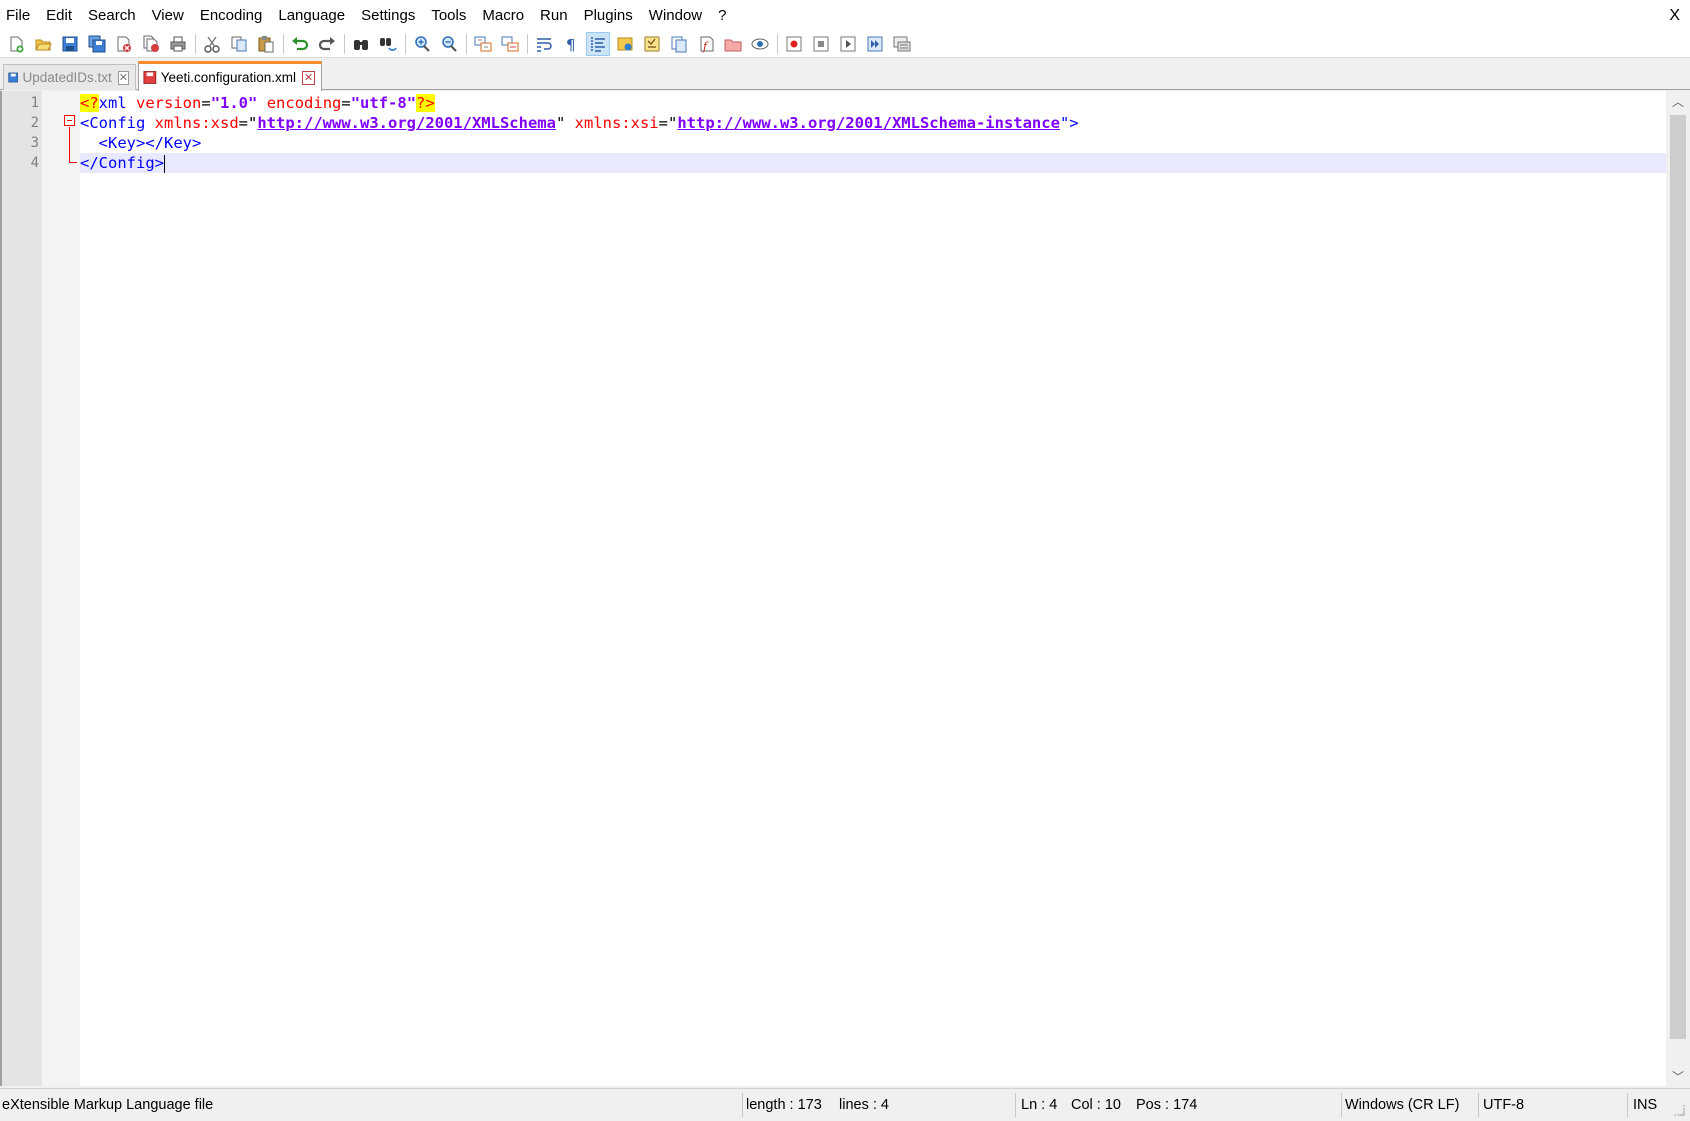 This screenshot has width=1690, height=1121. I want to click on menu-file: File, so click(19, 15).